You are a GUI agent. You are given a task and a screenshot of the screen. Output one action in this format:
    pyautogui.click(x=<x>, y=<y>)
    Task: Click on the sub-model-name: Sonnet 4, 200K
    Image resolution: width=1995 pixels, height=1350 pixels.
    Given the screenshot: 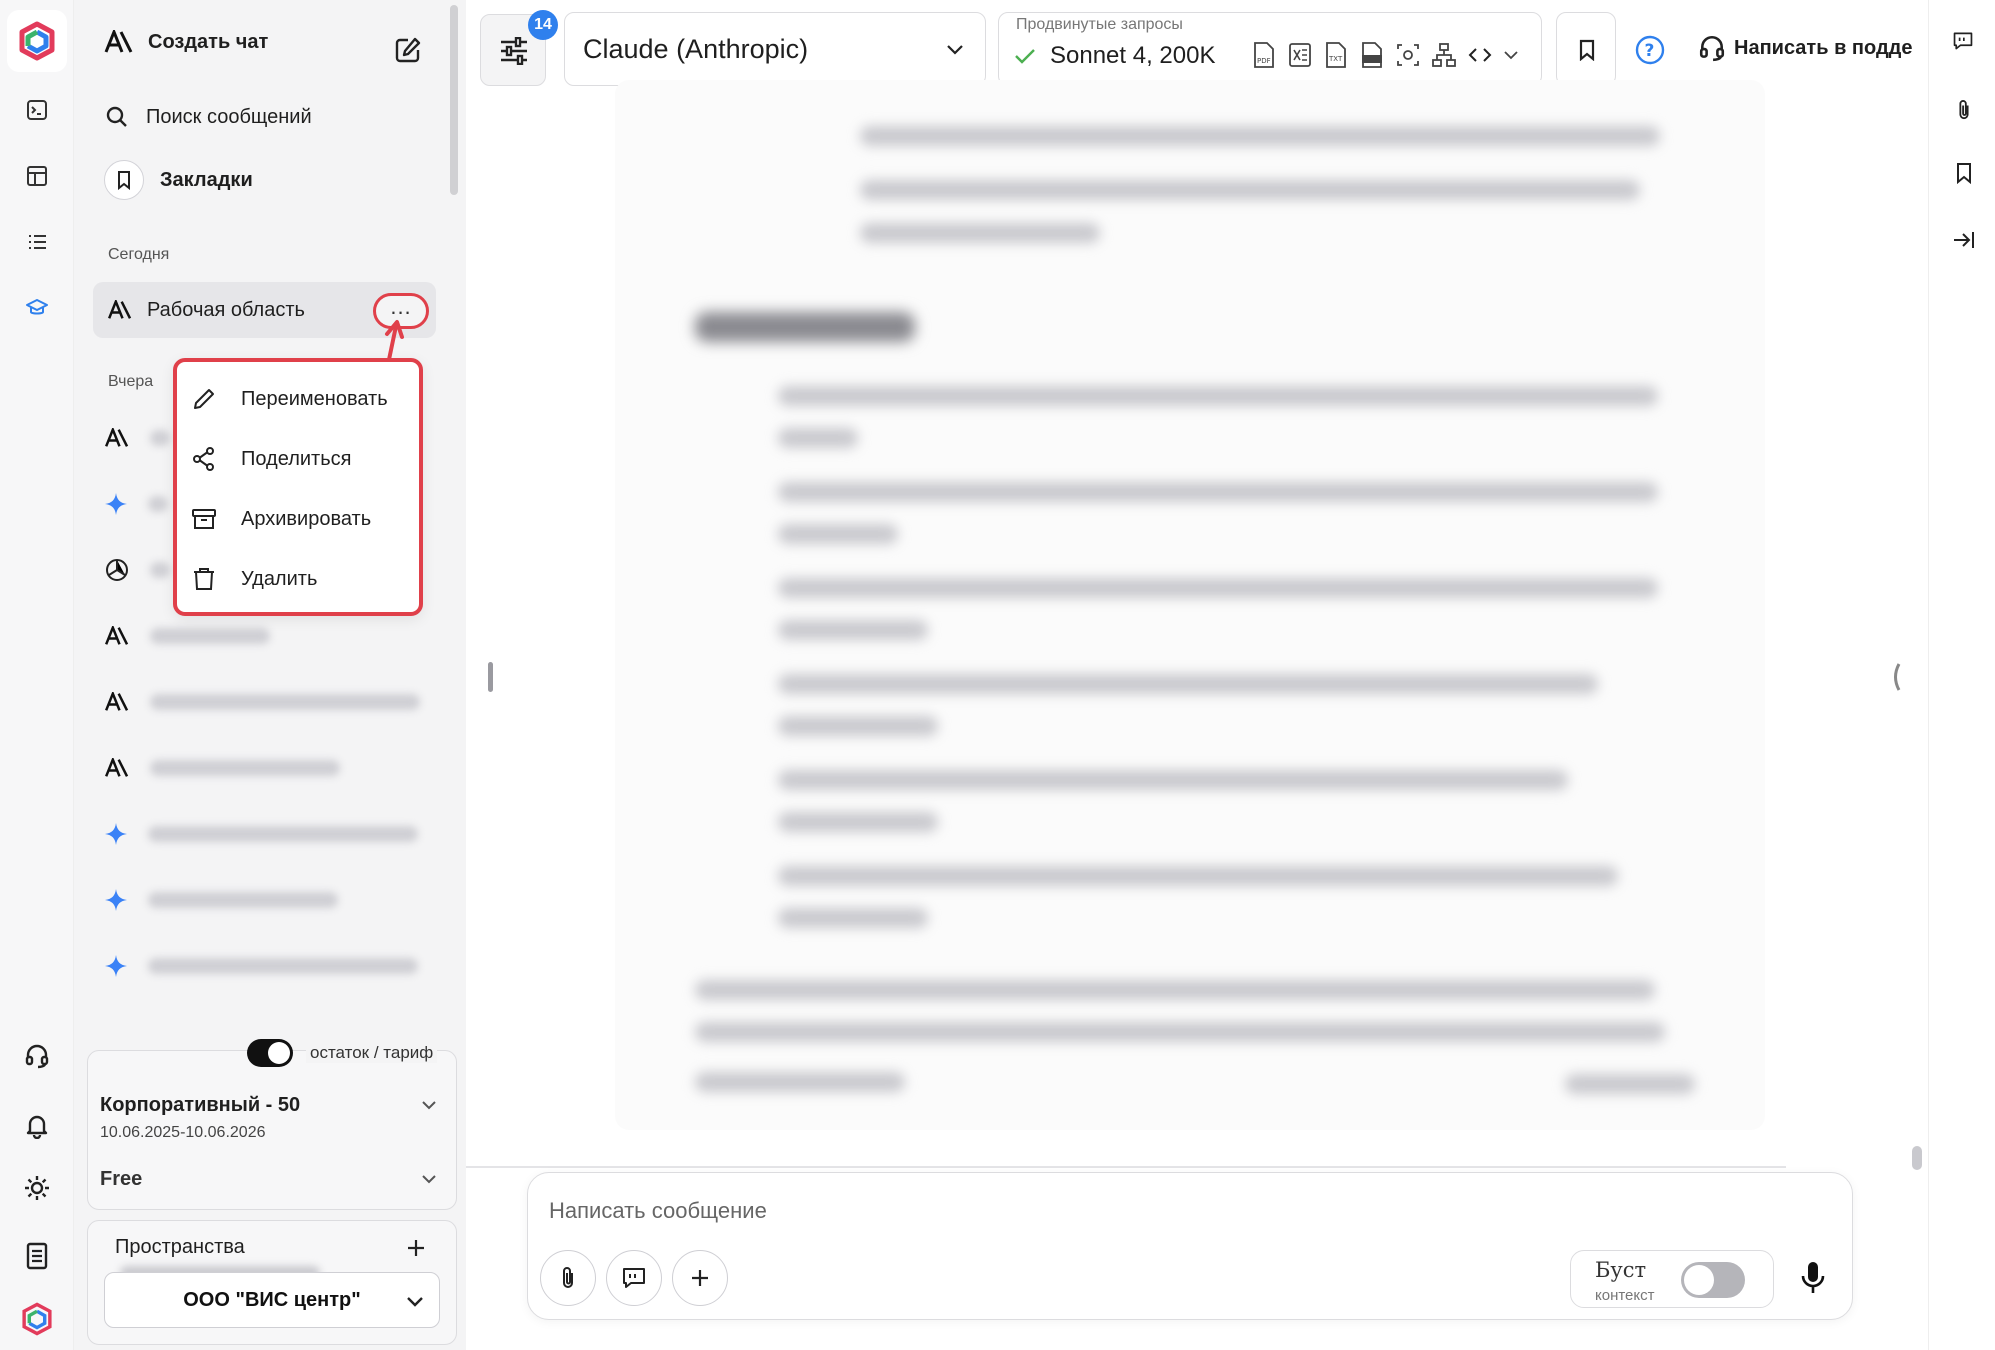 What is the action you would take?
    pyautogui.click(x=1133, y=55)
    